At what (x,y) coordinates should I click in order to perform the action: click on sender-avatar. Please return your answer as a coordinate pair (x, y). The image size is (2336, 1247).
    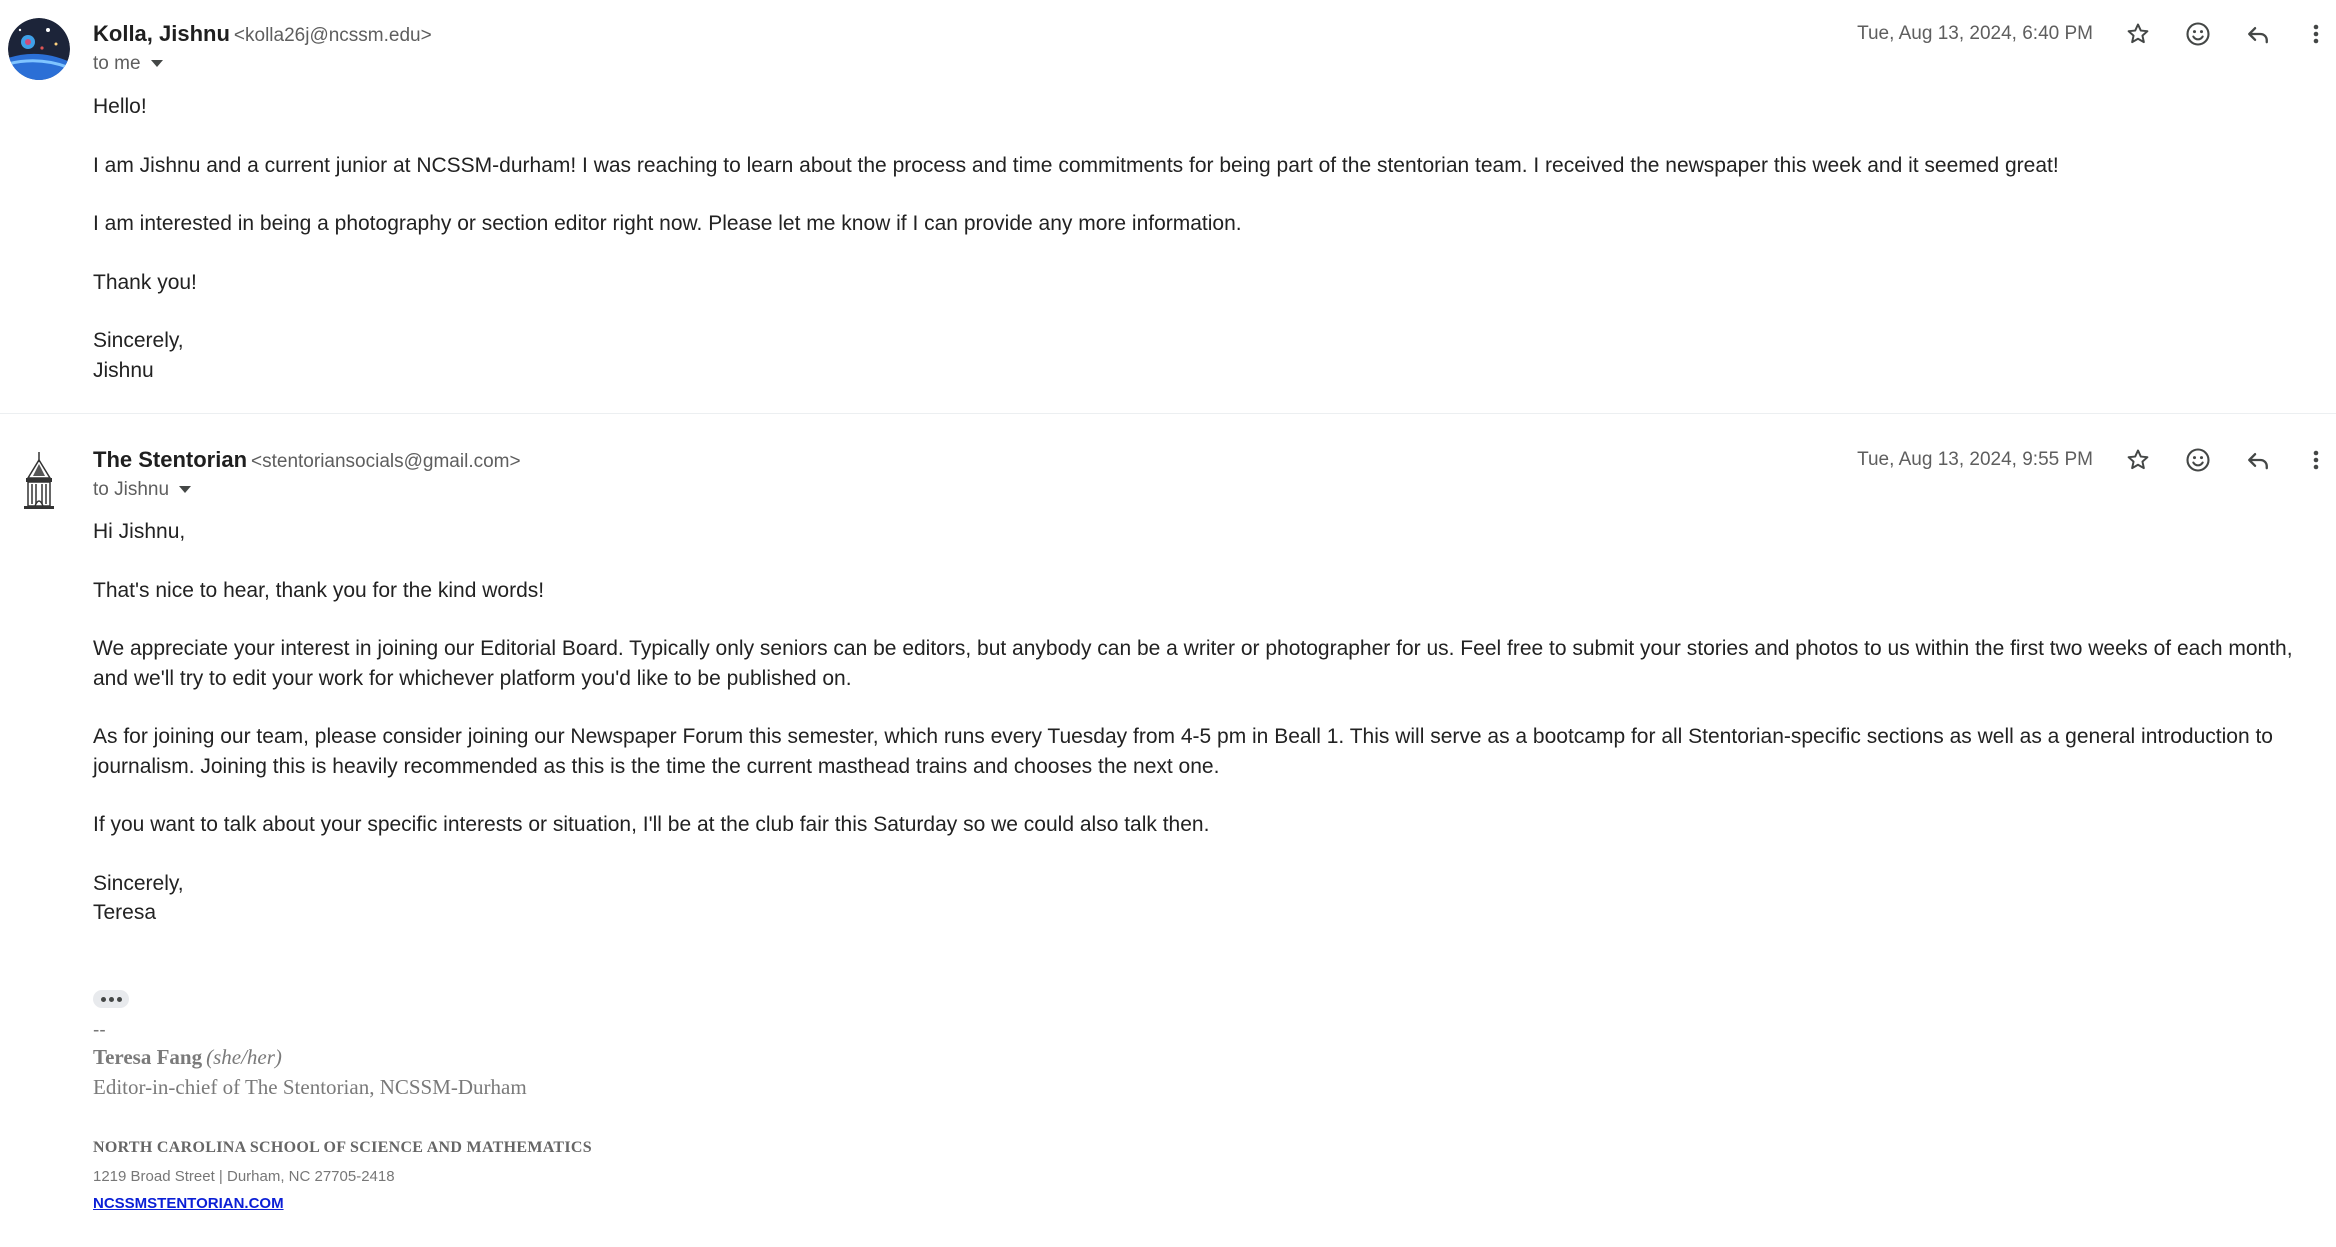
    Looking at the image, I should click on (39, 480).